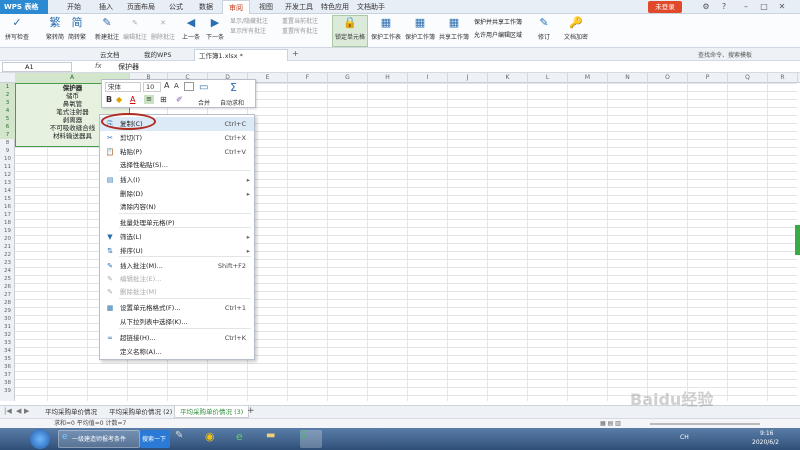  Describe the element at coordinates (189, 86) in the screenshot. I see `format-painter-icon` at that location.